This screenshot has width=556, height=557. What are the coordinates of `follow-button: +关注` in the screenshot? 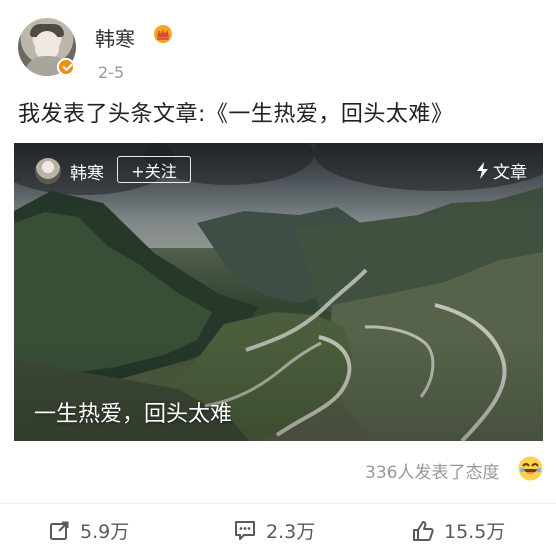 It's located at (154, 169).